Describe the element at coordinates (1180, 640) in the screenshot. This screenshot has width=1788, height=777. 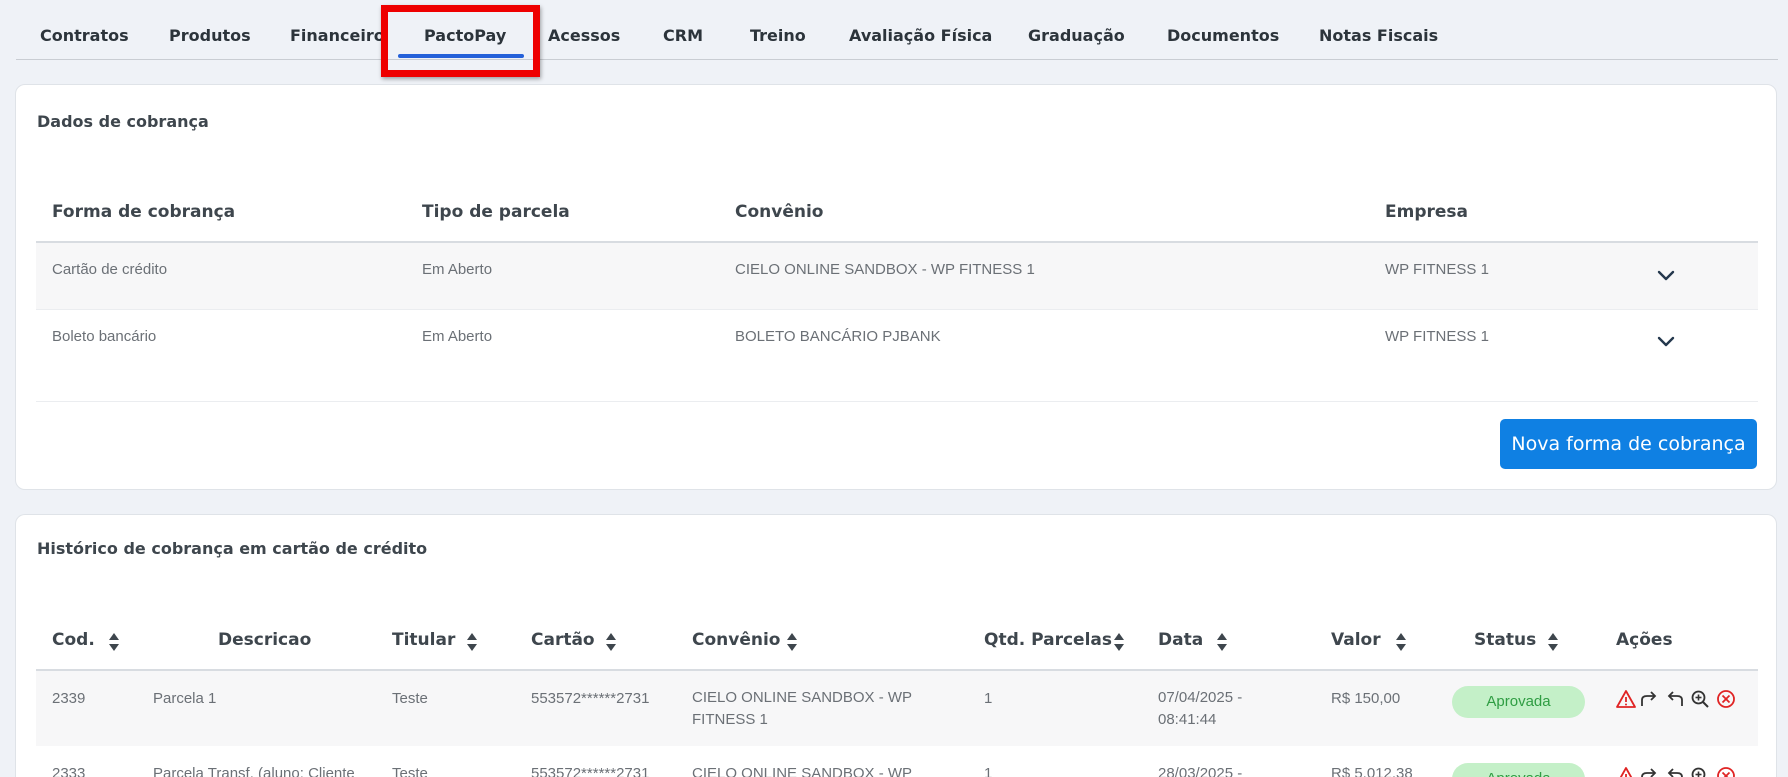
I see `header-data: Data` at that location.